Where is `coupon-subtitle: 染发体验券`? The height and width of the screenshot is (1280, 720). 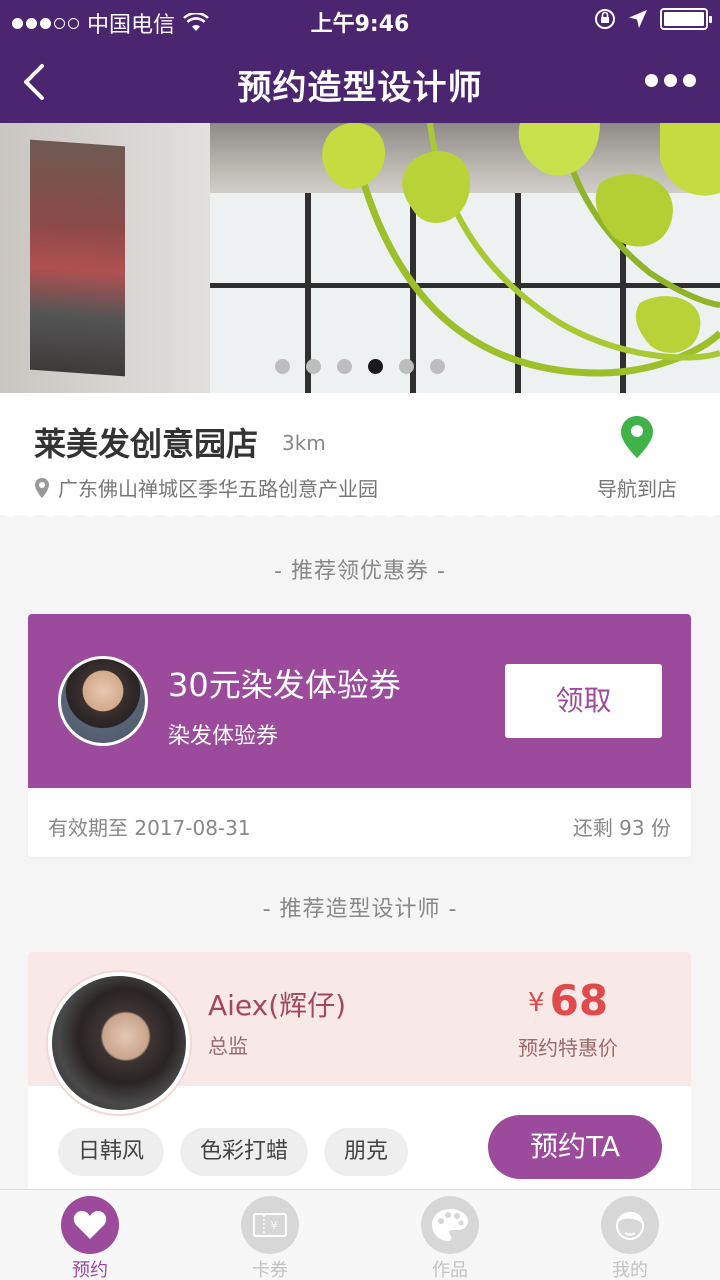 coupon-subtitle: 染发体验券 is located at coordinates (223, 736).